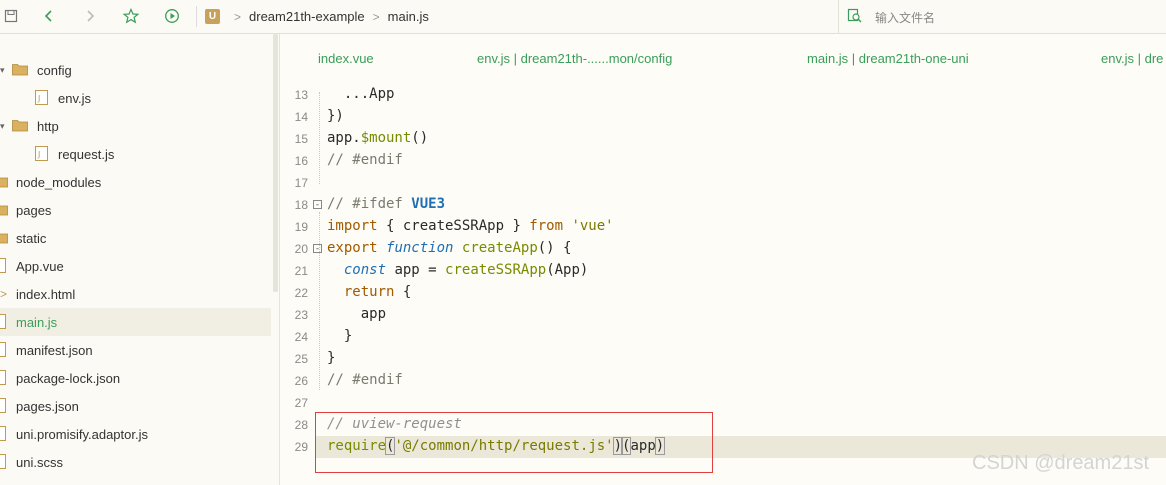  Describe the element at coordinates (514, 442) in the screenshot. I see `highlight-annotation-box` at that location.